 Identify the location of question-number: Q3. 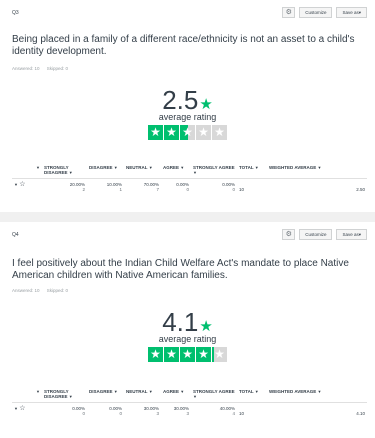
(15, 13).